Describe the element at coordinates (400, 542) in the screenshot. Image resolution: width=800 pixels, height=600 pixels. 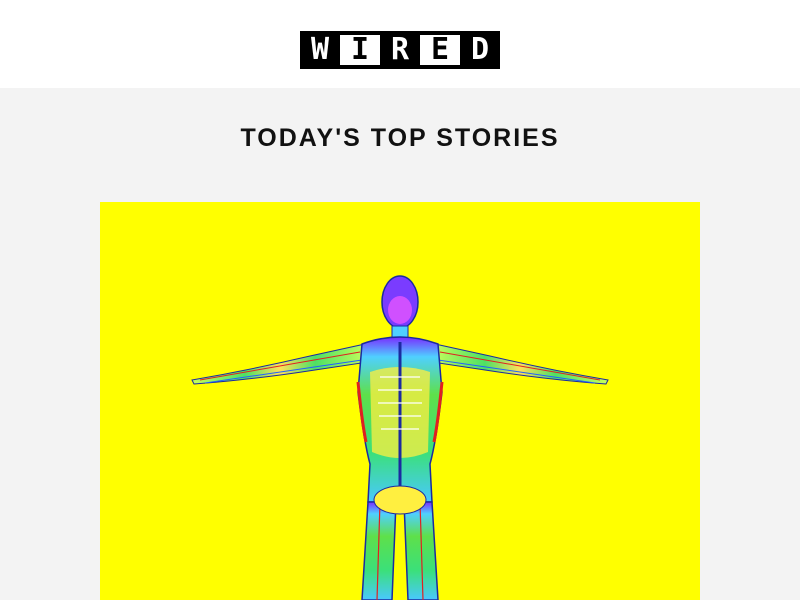
I see `figure-legs` at that location.